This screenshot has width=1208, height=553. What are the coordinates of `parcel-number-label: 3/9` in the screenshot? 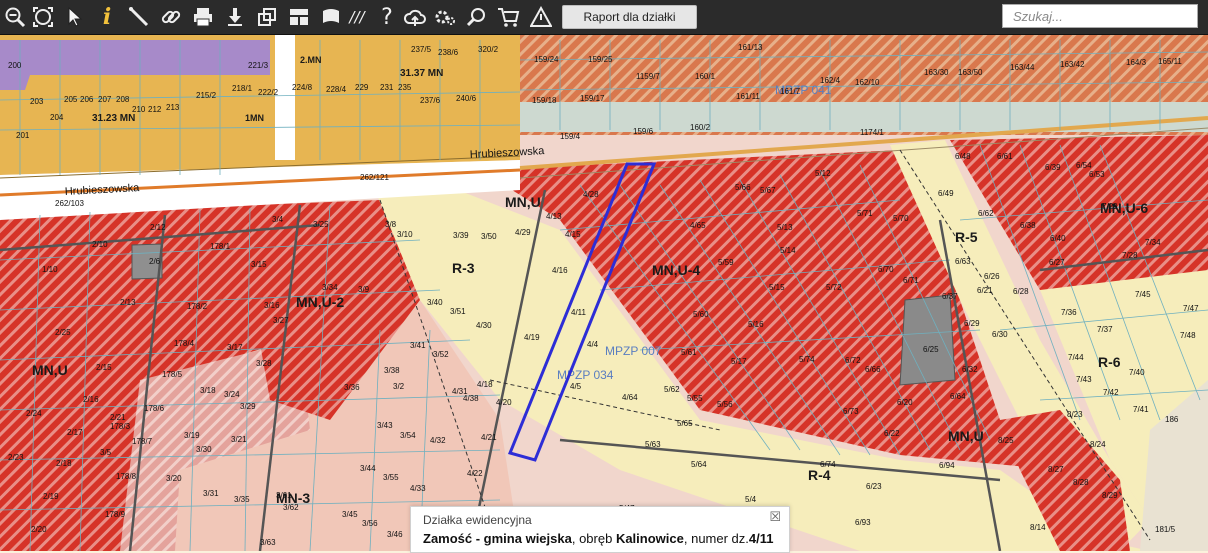 It's located at (364, 289).